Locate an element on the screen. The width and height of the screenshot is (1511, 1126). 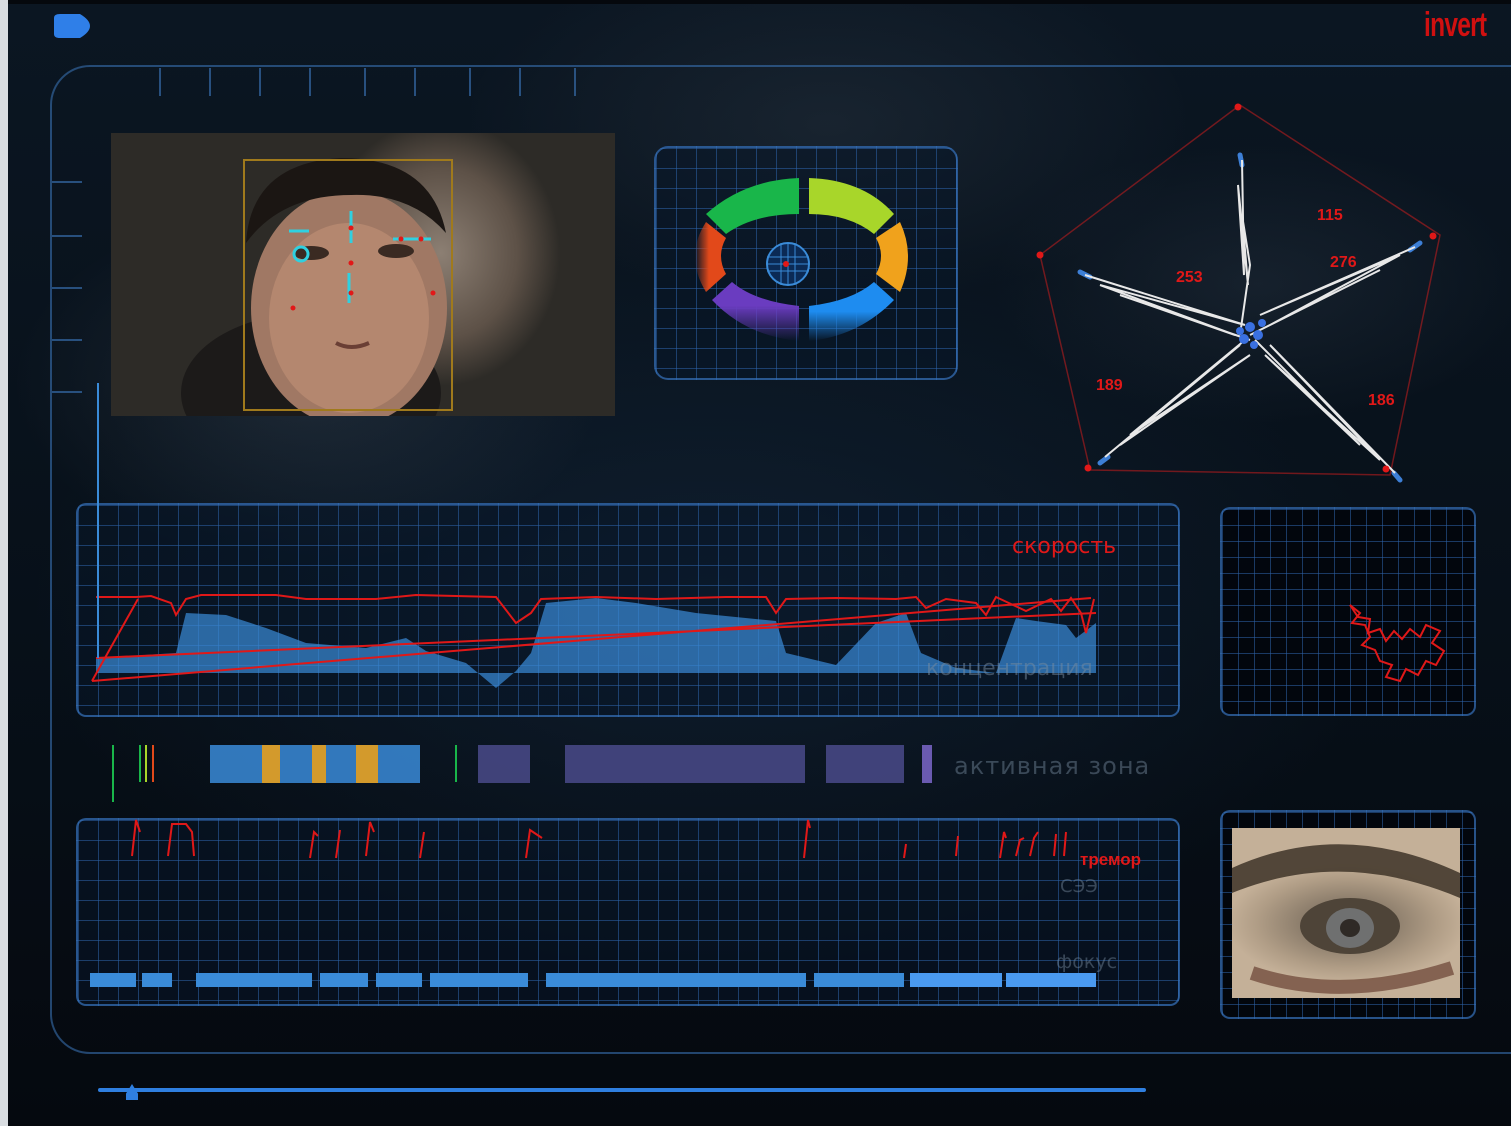
star-value-2: 276 is located at coordinates (1343, 262).